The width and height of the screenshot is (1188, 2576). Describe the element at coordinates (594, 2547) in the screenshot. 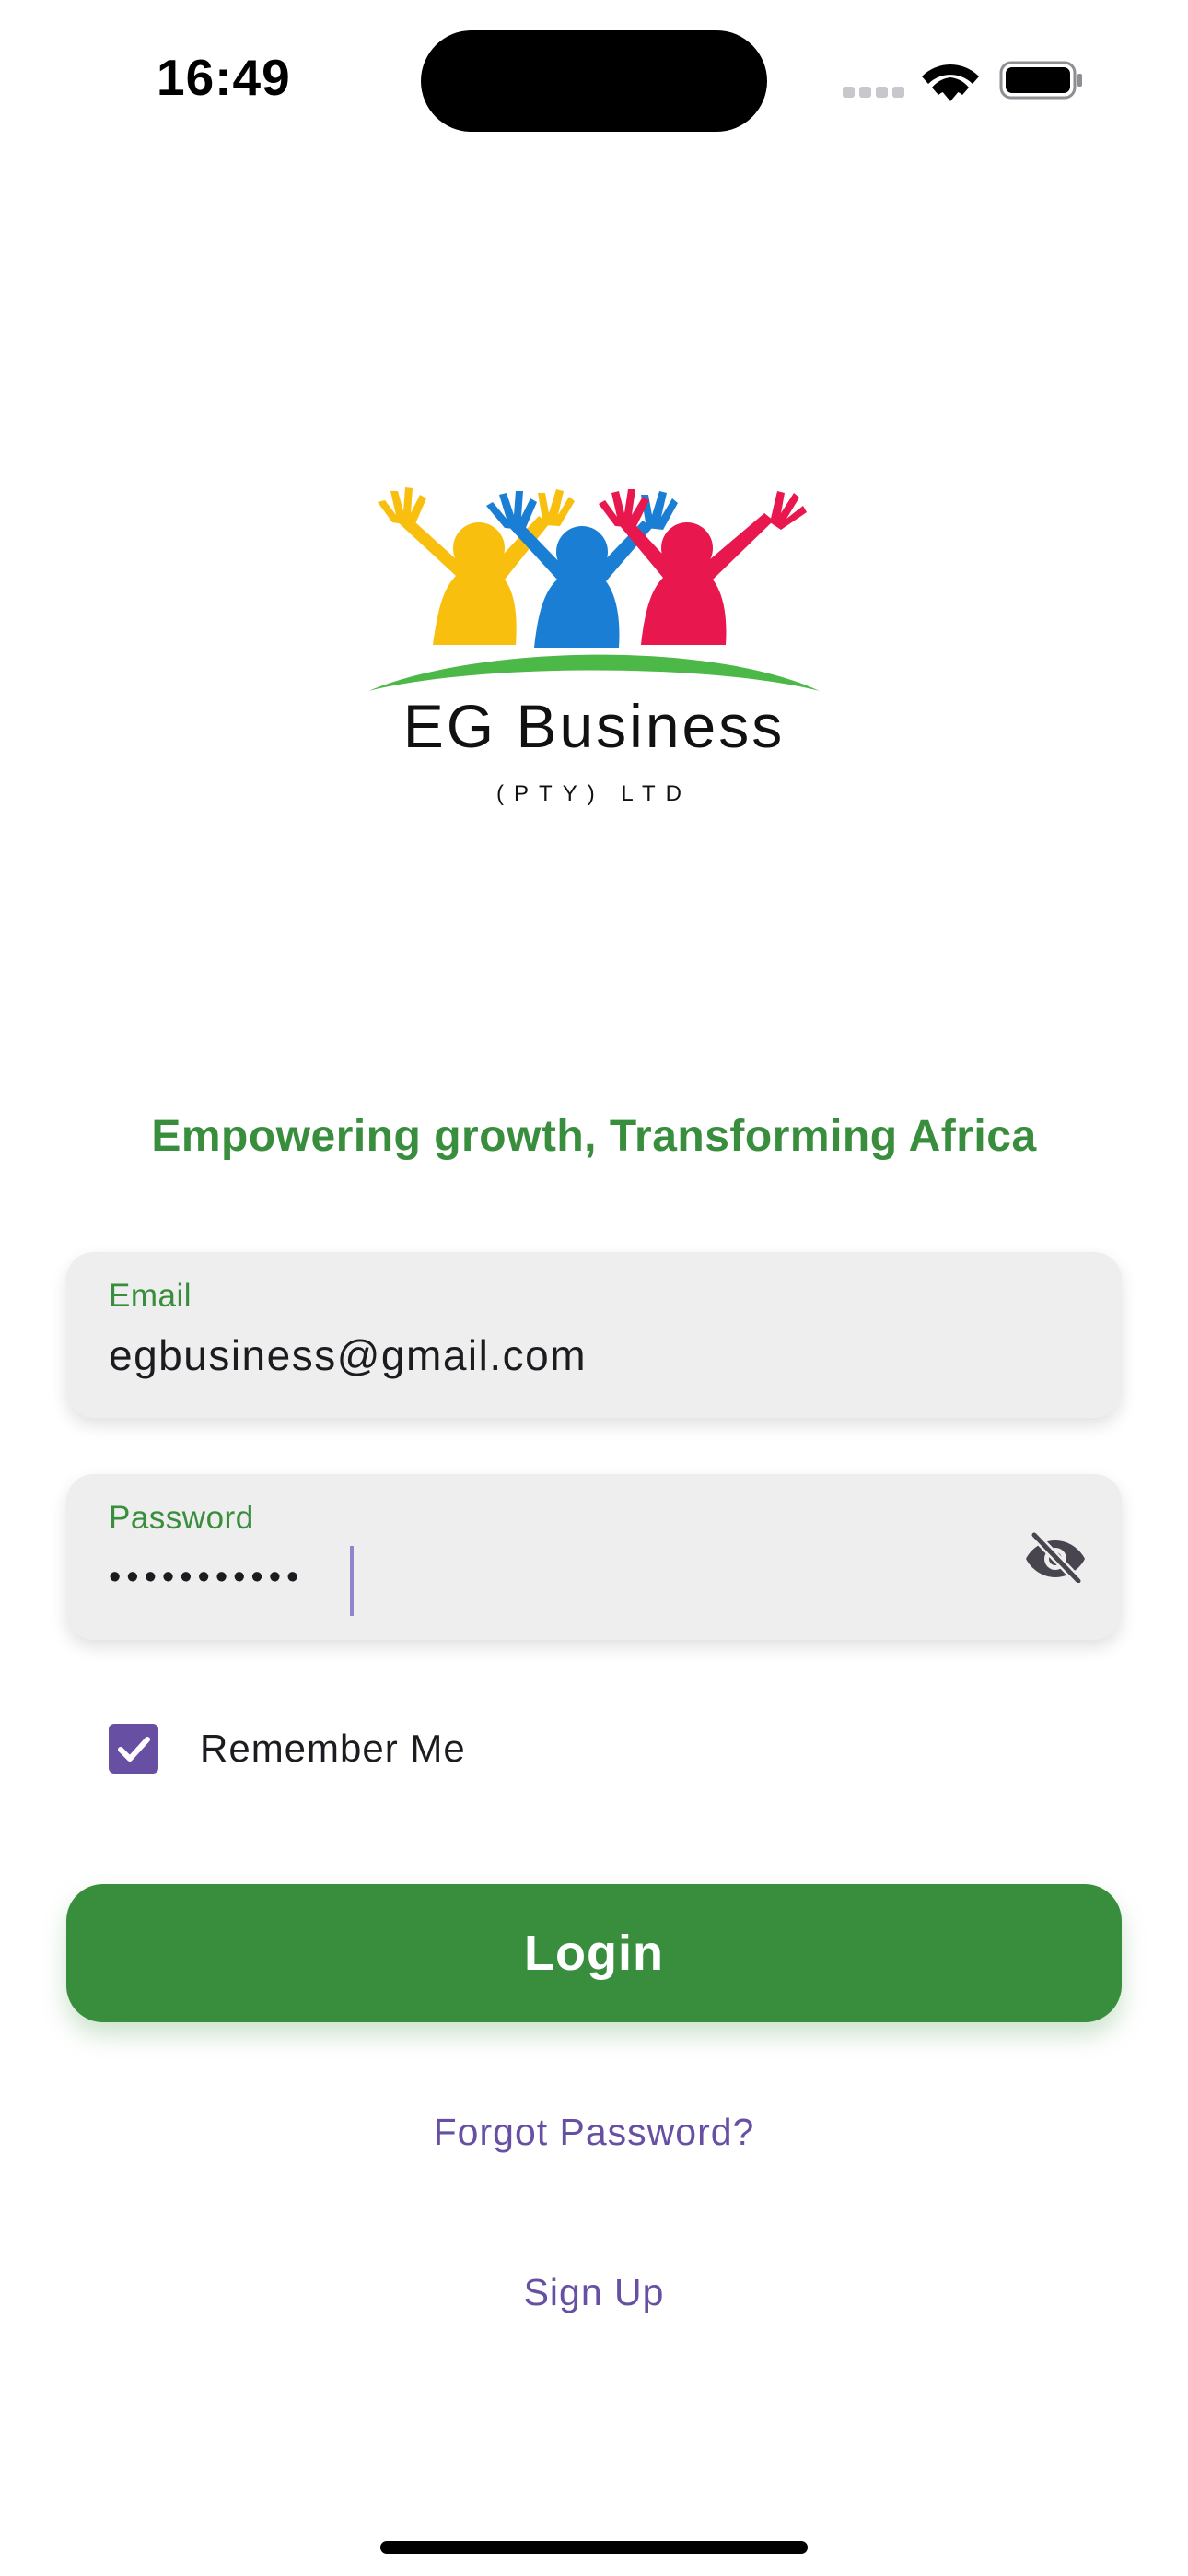

I see `home-indicator` at that location.